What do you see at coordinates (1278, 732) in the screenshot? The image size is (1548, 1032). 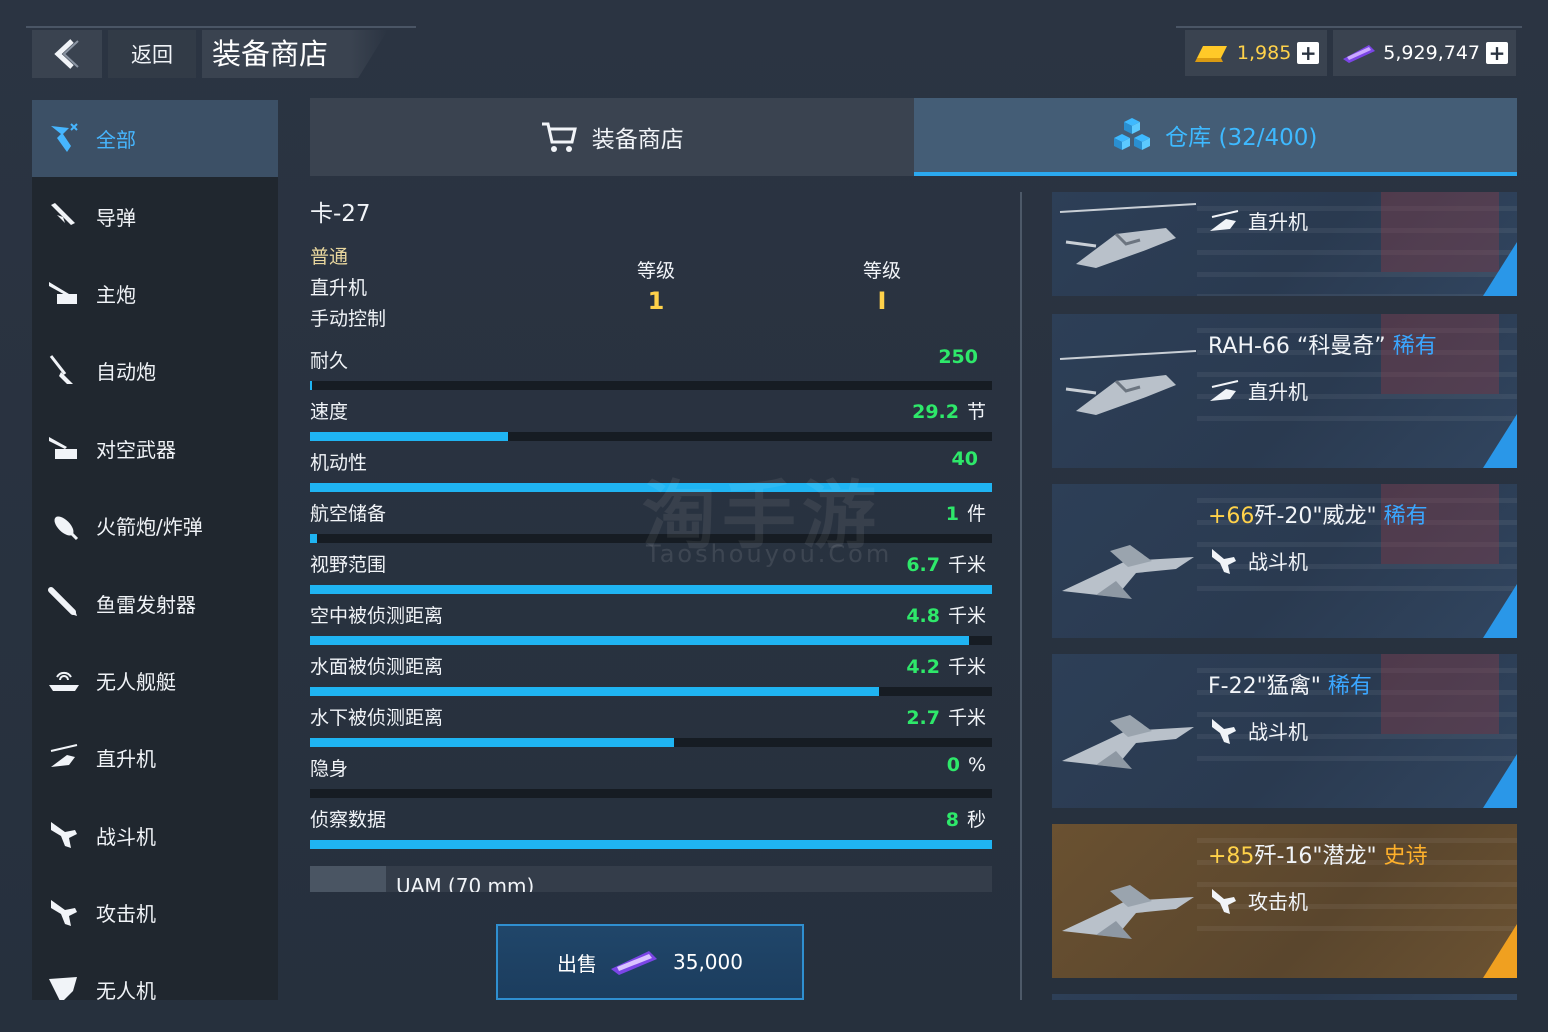 I see `card-type-label: 战斗机` at bounding box center [1278, 732].